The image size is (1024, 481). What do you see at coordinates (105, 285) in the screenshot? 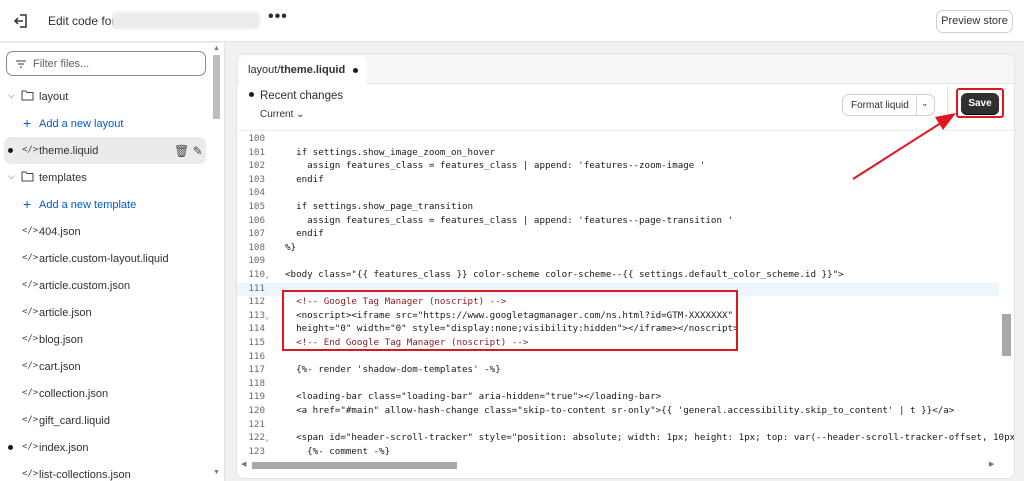
I see `file-item: </> article.custom.json` at bounding box center [105, 285].